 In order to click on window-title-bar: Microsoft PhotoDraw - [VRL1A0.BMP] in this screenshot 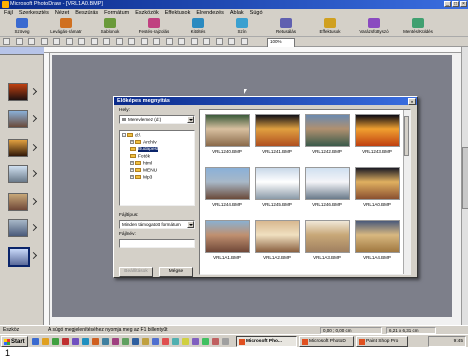, I will do `click(234, 4)`.